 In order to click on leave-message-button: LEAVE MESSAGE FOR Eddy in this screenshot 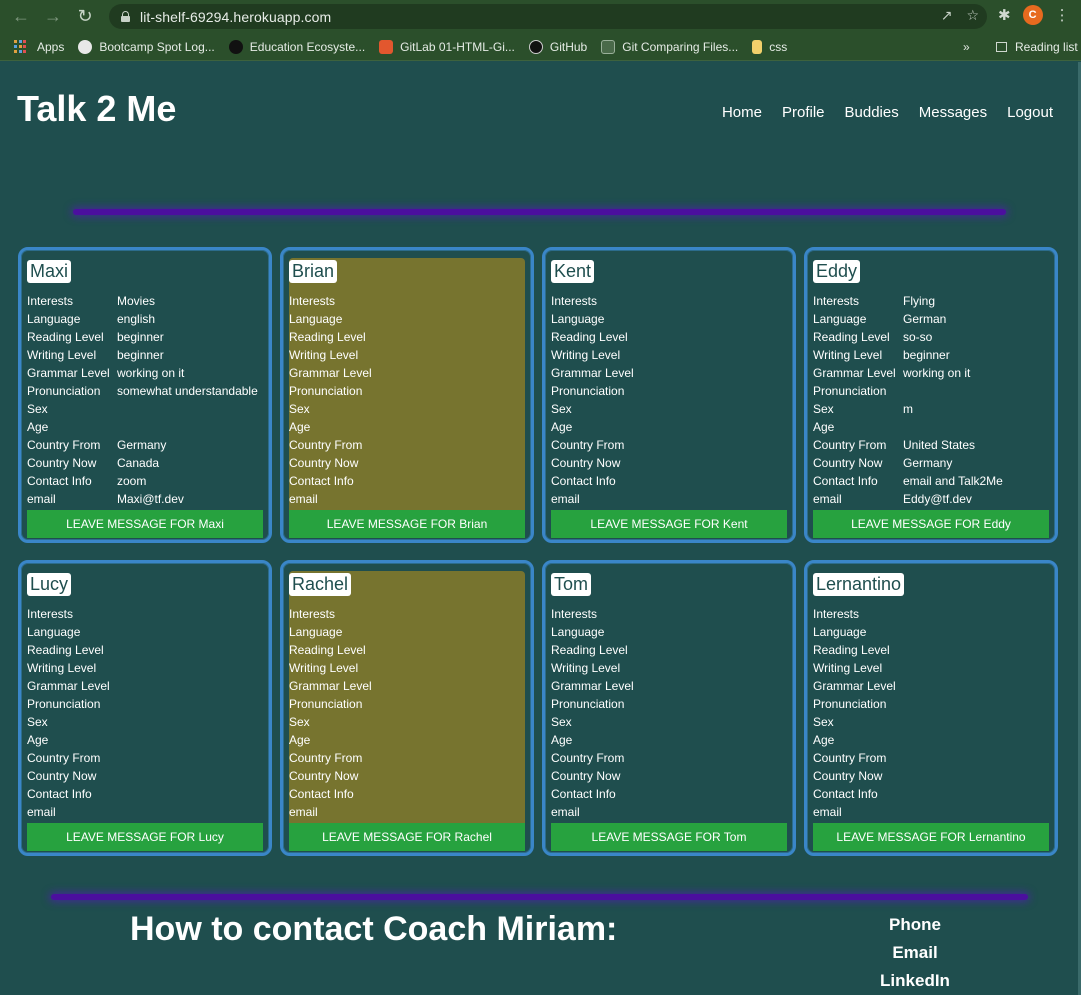, I will do `click(931, 524)`.